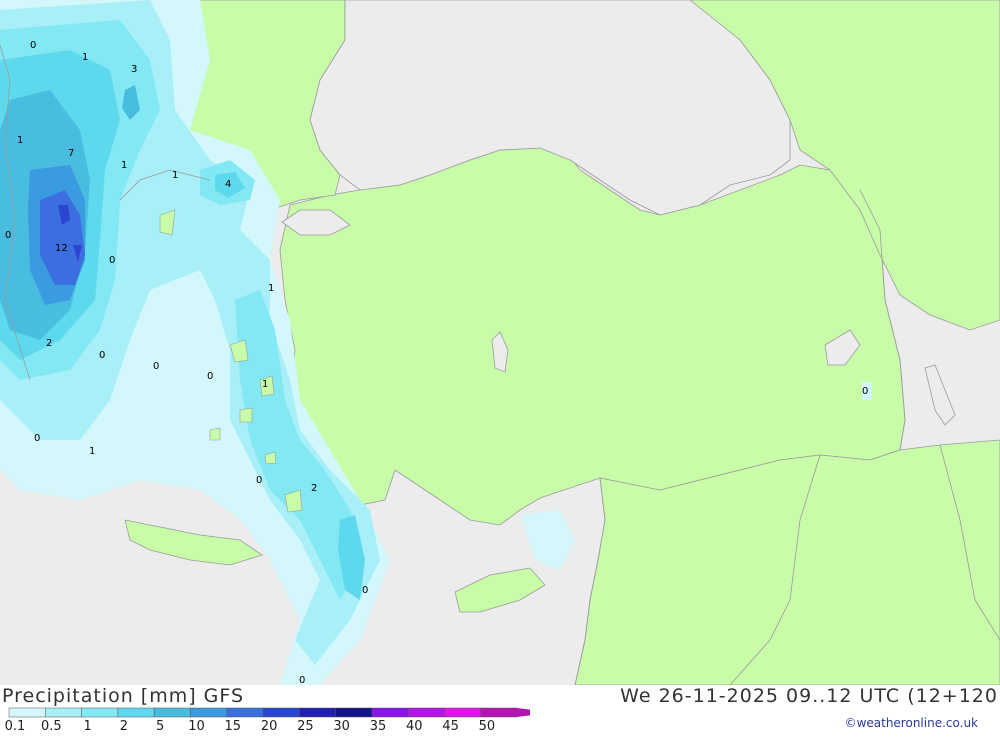 This screenshot has height=737, width=1000. What do you see at coordinates (196, 726) in the screenshot?
I see `legend-label: 10` at bounding box center [196, 726].